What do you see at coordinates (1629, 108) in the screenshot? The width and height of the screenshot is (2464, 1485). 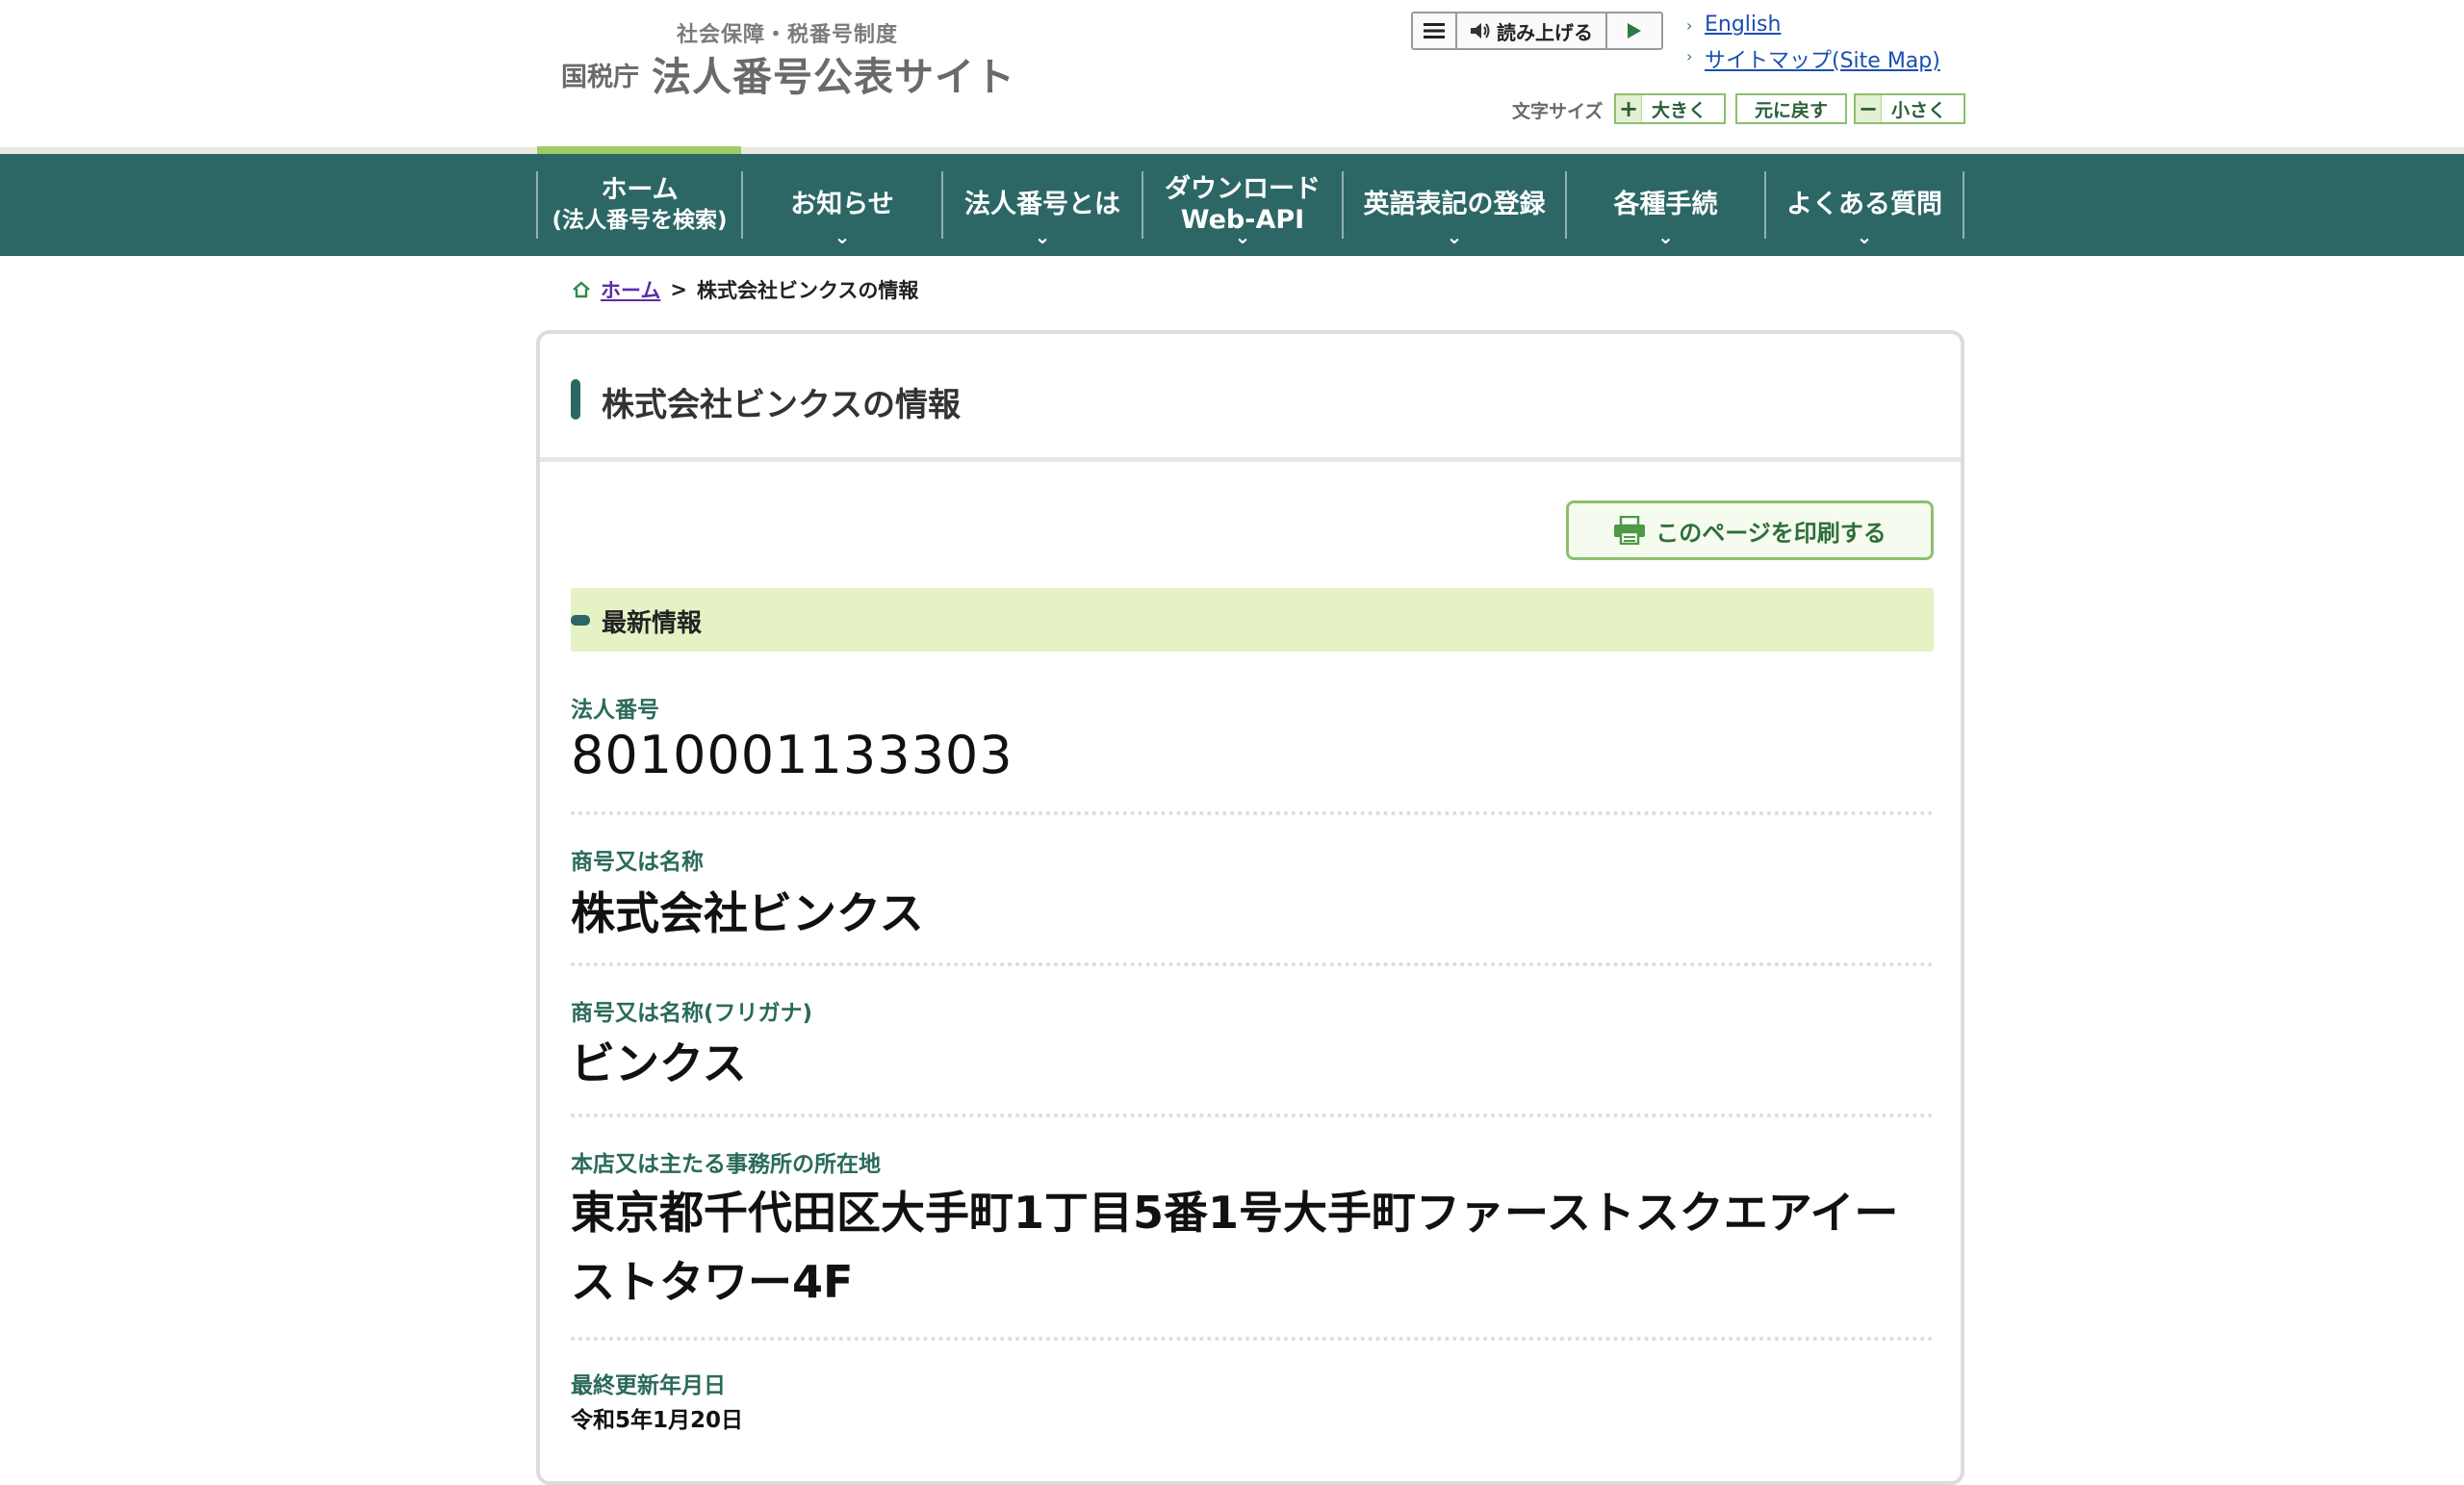 I see `plus-icon: +` at bounding box center [1629, 108].